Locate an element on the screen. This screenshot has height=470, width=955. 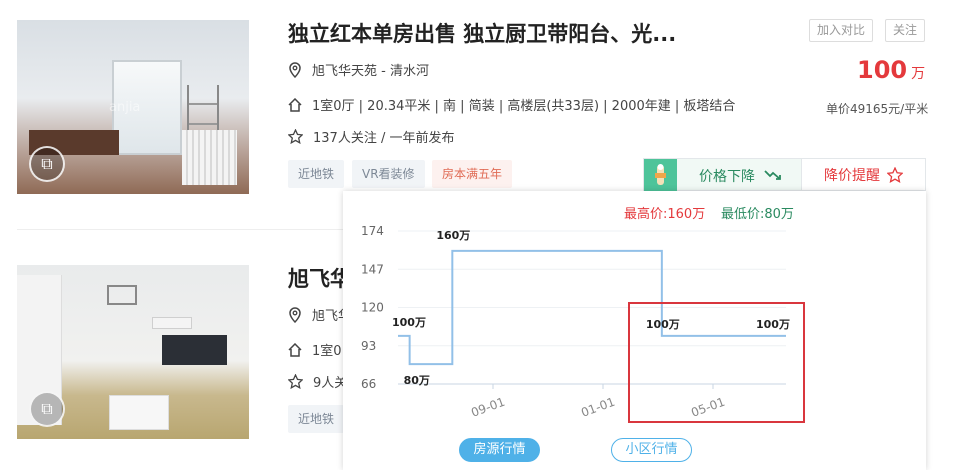
add-compare-button: 加入对比 is located at coordinates (841, 30).